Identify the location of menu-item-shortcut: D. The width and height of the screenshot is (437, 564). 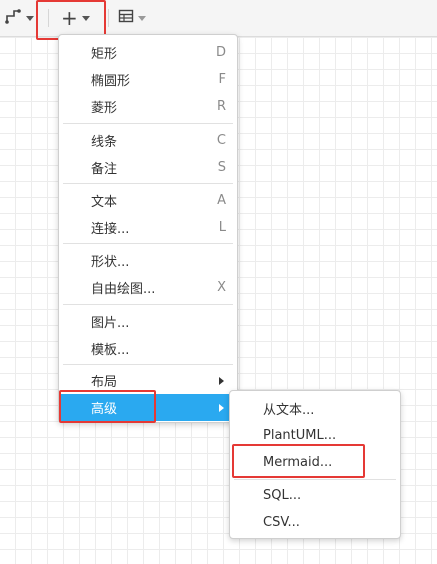
(220, 52).